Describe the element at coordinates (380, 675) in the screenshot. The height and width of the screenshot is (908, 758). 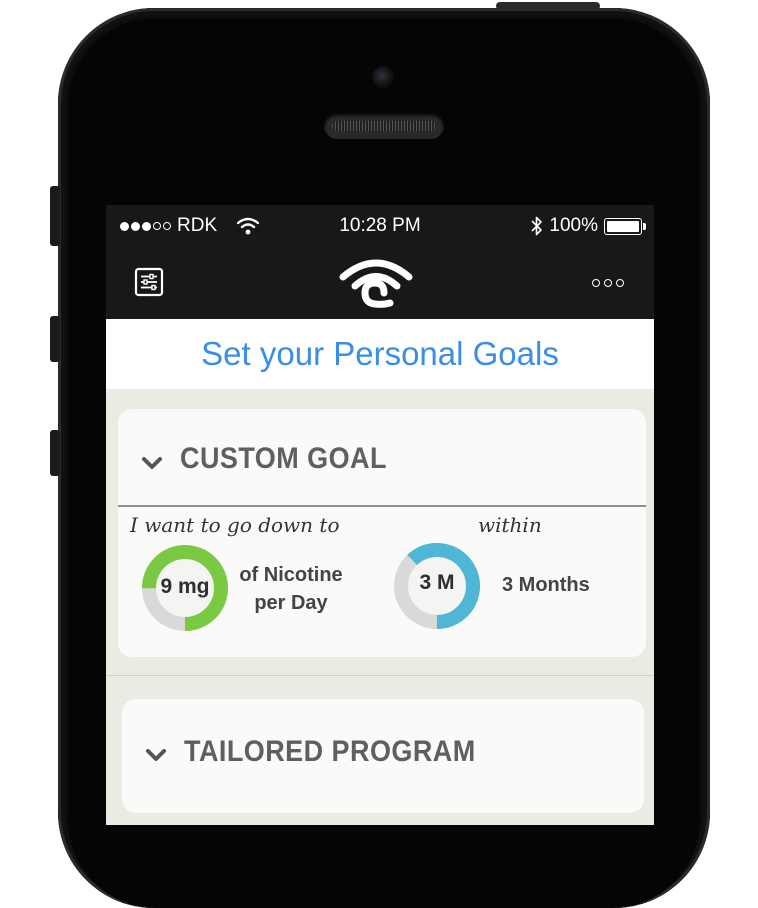
I see `section-divider` at that location.